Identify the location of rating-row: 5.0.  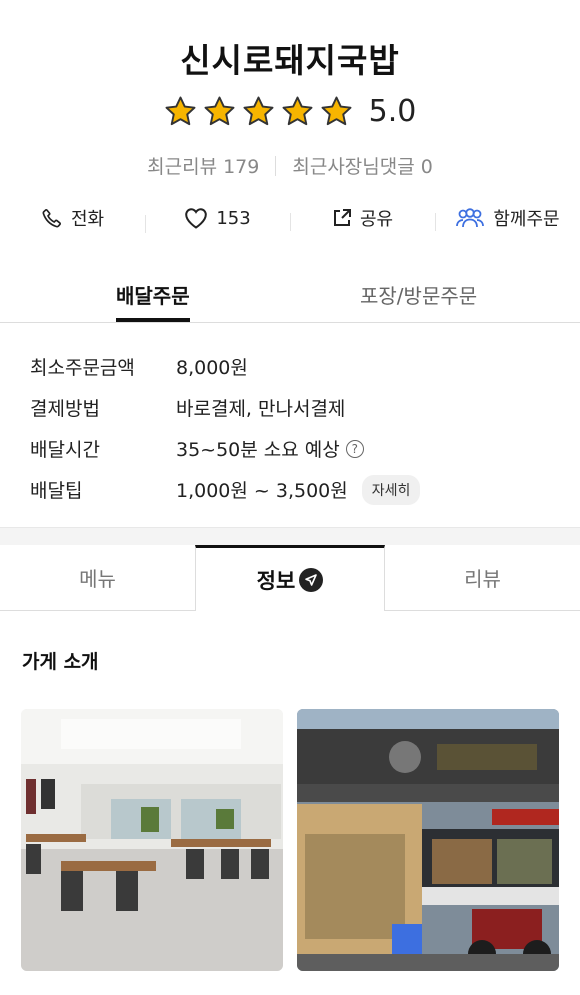
(290, 111).